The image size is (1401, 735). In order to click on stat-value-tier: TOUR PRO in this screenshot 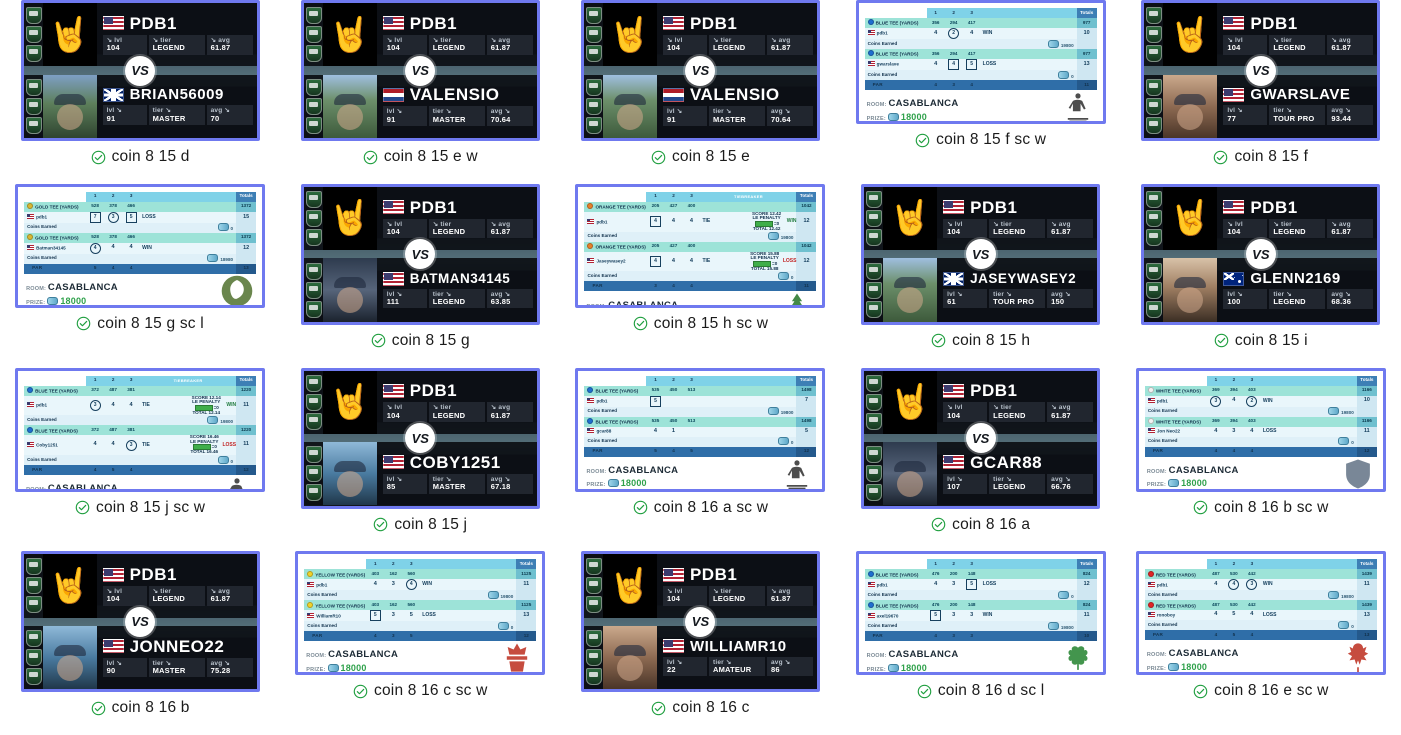, I will do `click(1294, 118)`.